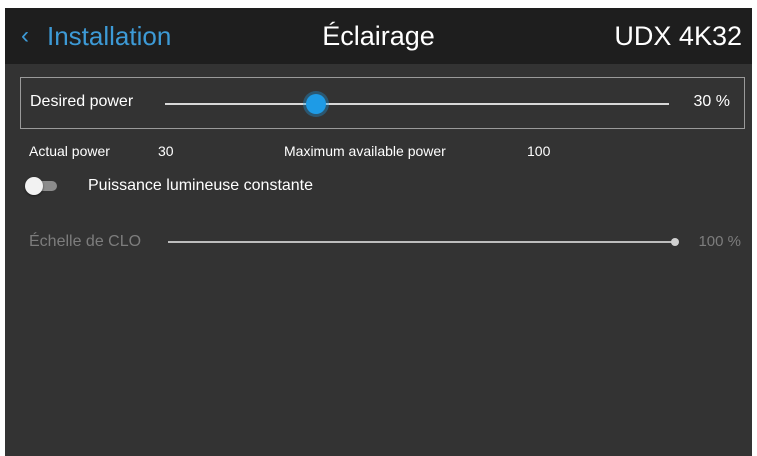 The image size is (757, 456). I want to click on projector-model: UDX 4K32, so click(678, 36).